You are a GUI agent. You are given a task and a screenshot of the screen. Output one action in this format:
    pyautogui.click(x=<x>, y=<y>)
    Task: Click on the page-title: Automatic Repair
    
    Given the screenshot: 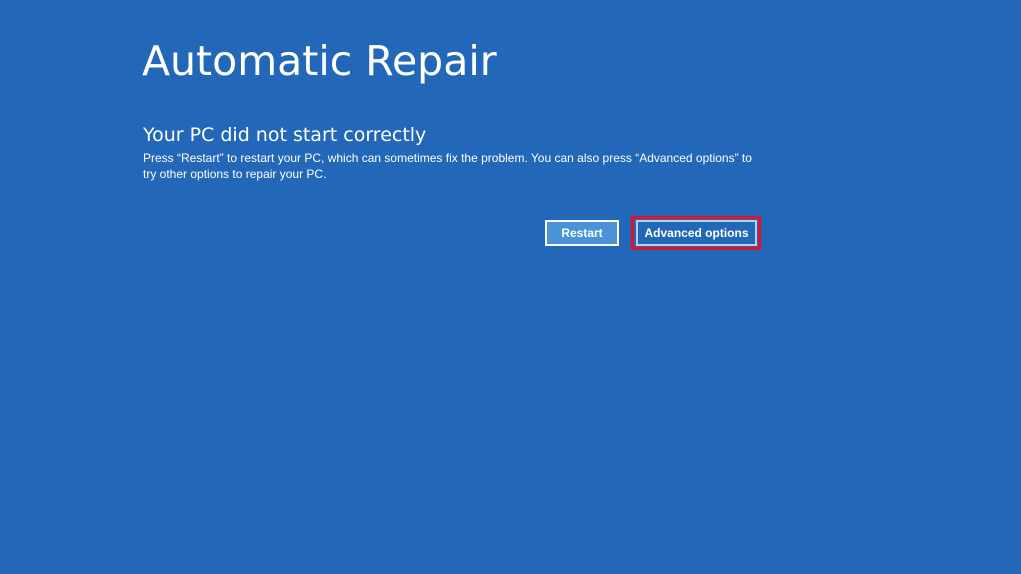 What is the action you would take?
    pyautogui.click(x=319, y=61)
    